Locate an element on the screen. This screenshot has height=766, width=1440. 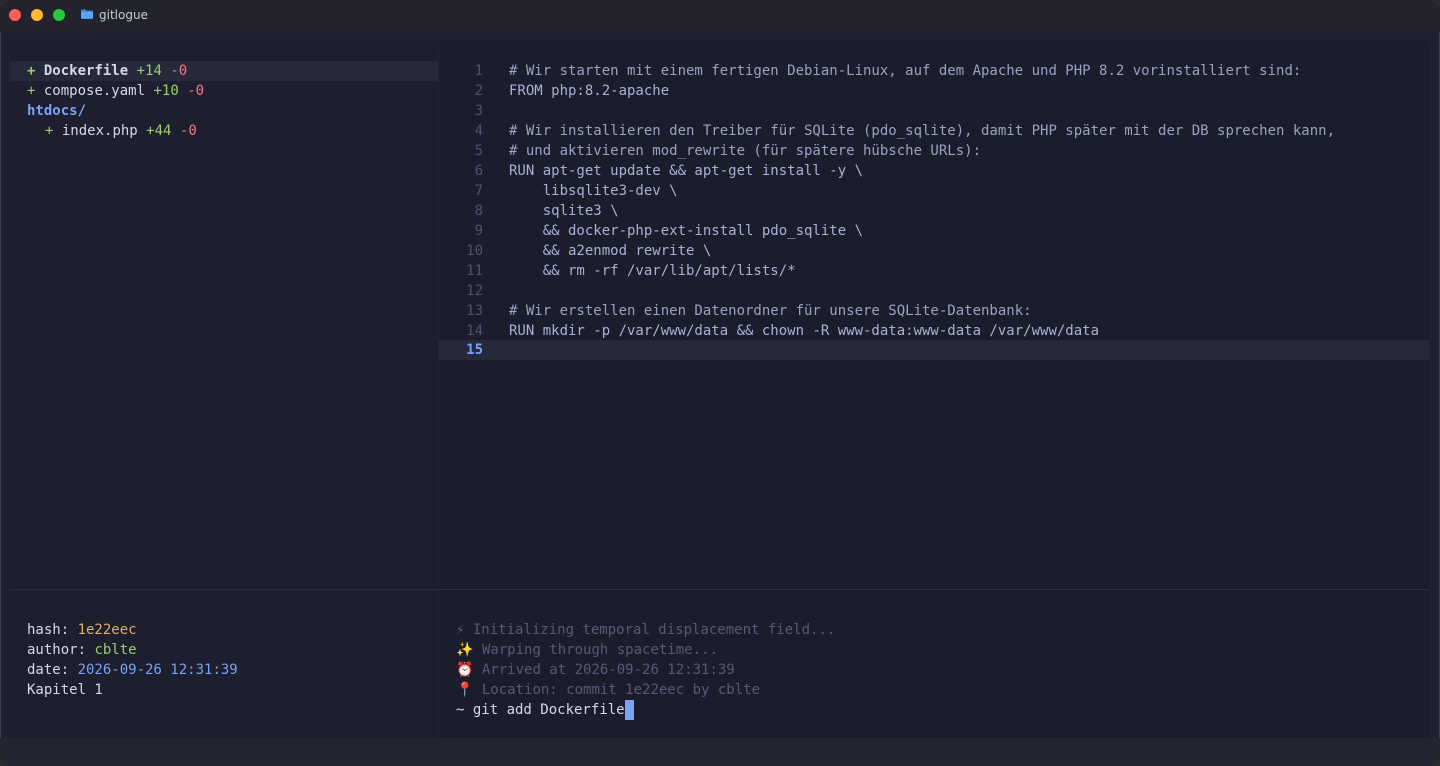
tree-item-dockerfile: + Dockerfile +14 -0 is located at coordinates (107, 71).